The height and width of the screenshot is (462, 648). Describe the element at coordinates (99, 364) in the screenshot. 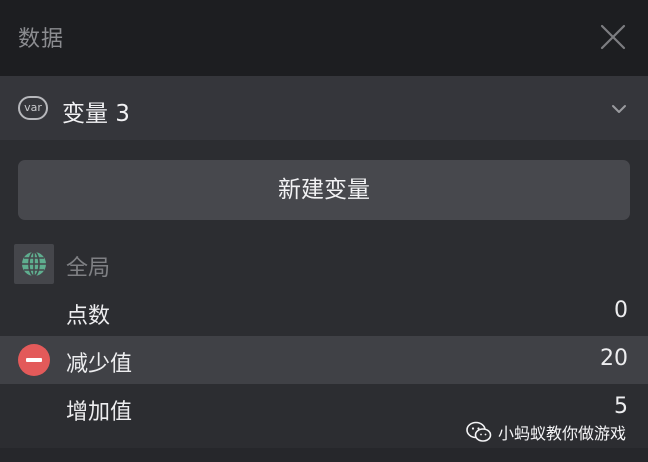

I see `variable-label: 减少值` at that location.